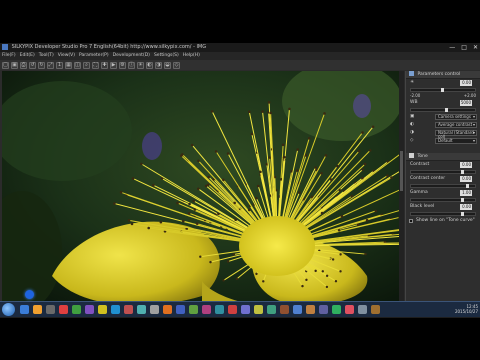 This screenshot has height=360, width=480. I want to click on contrast-dropdown: Average contrast, so click(456, 125).